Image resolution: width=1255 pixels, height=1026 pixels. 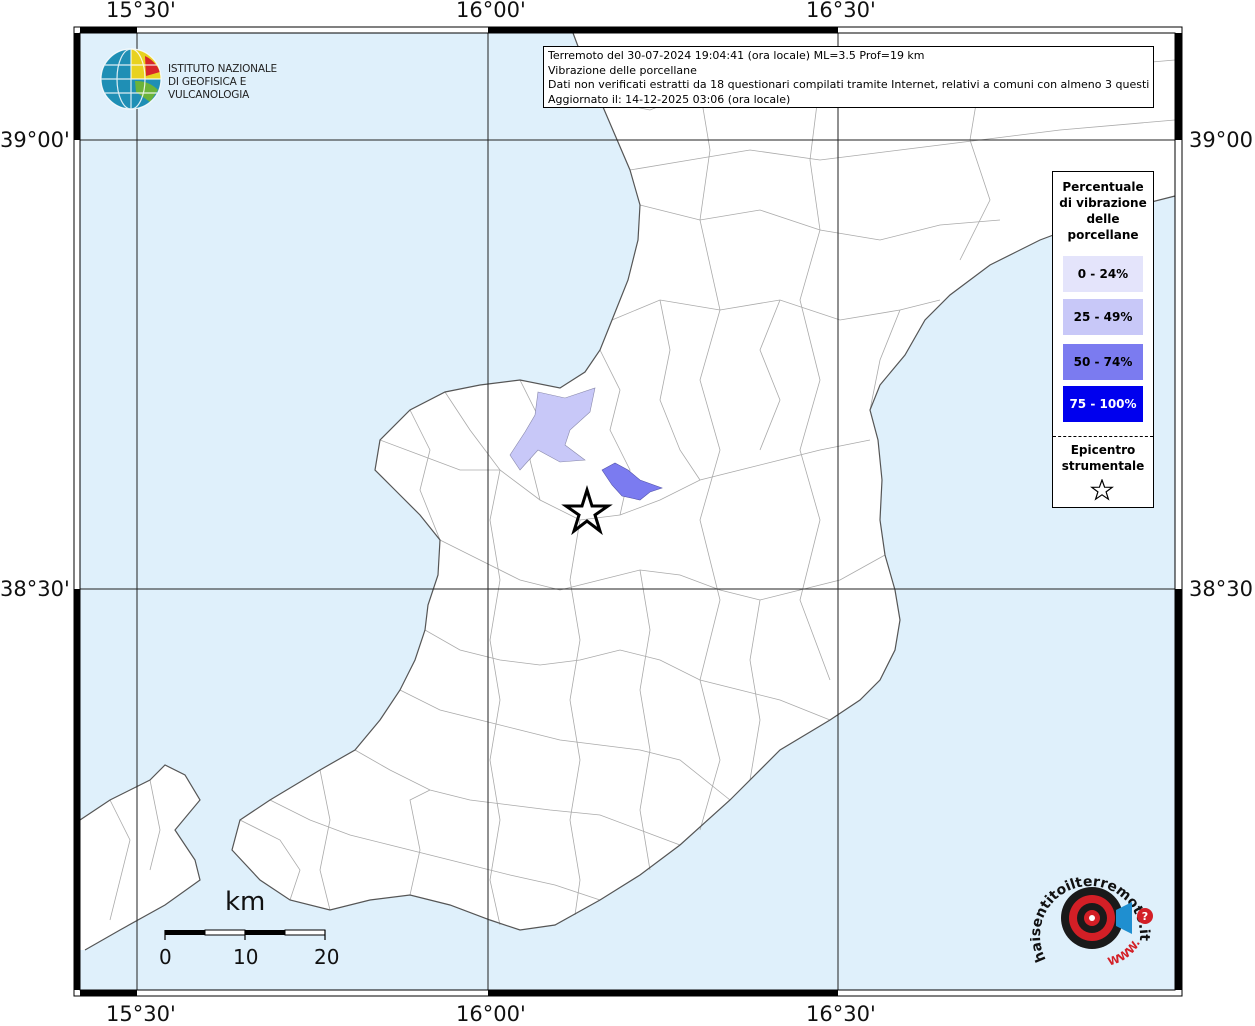 What do you see at coordinates (327, 957) in the screenshot?
I see `scale-label-20: 20` at bounding box center [327, 957].